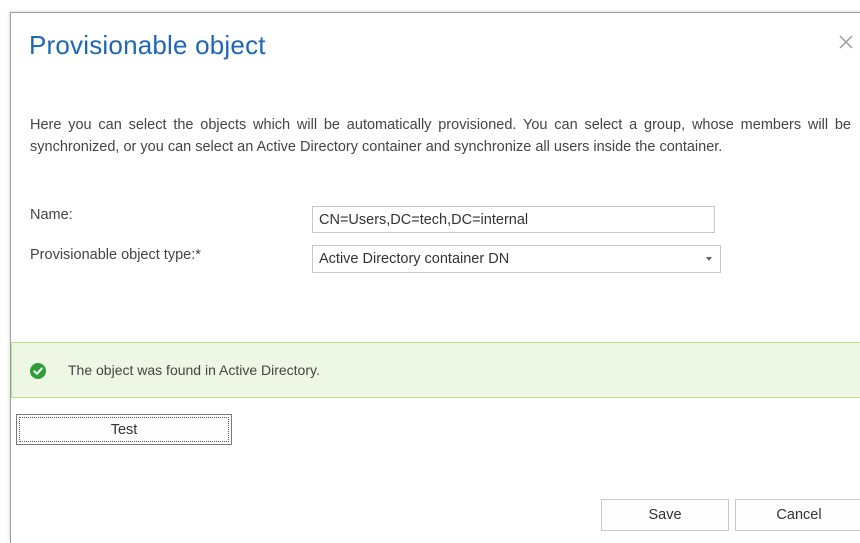  I want to click on object-type-label: Provisionable object type:*, so click(115, 255).